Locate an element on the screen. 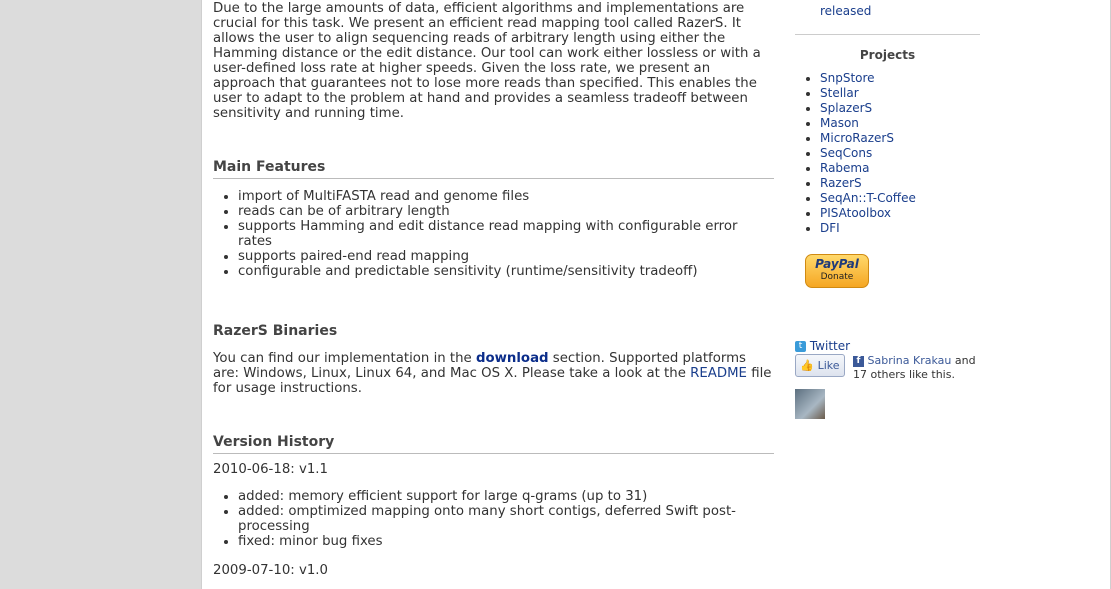 This screenshot has width=1111, height=589. project-link: Stellar is located at coordinates (839, 93).